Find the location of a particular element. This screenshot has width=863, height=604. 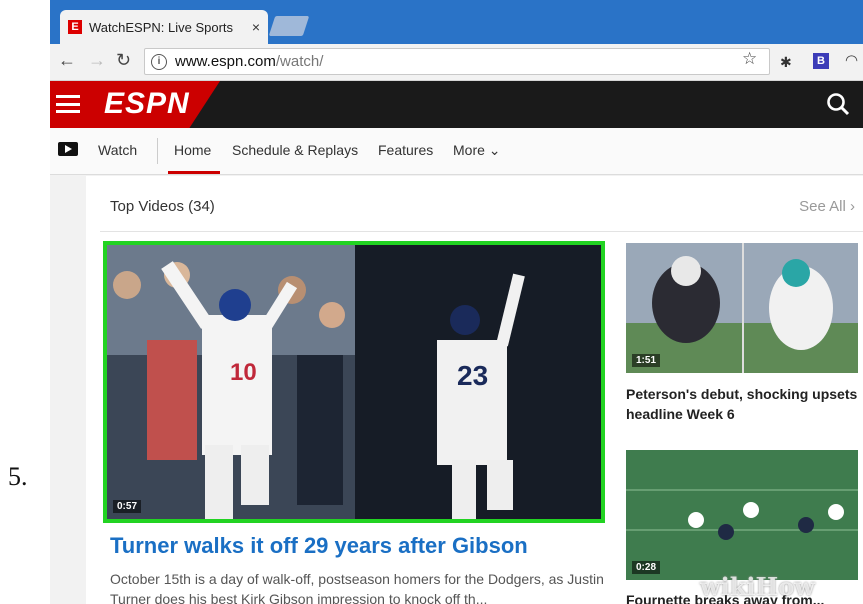

nav-divider is located at coordinates (157, 151).